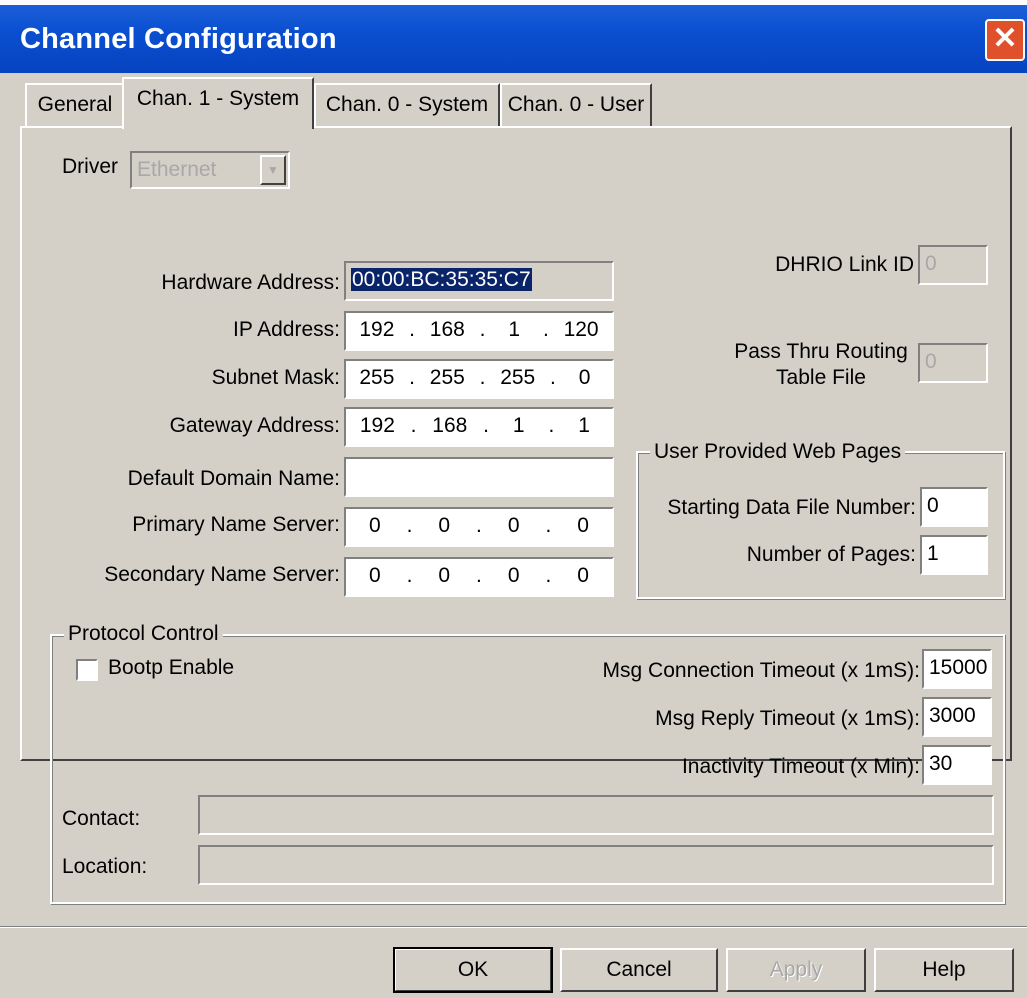 This screenshot has height=998, width=1027. What do you see at coordinates (953, 265) in the screenshot?
I see `dhrio-link-id-field: 0` at bounding box center [953, 265].